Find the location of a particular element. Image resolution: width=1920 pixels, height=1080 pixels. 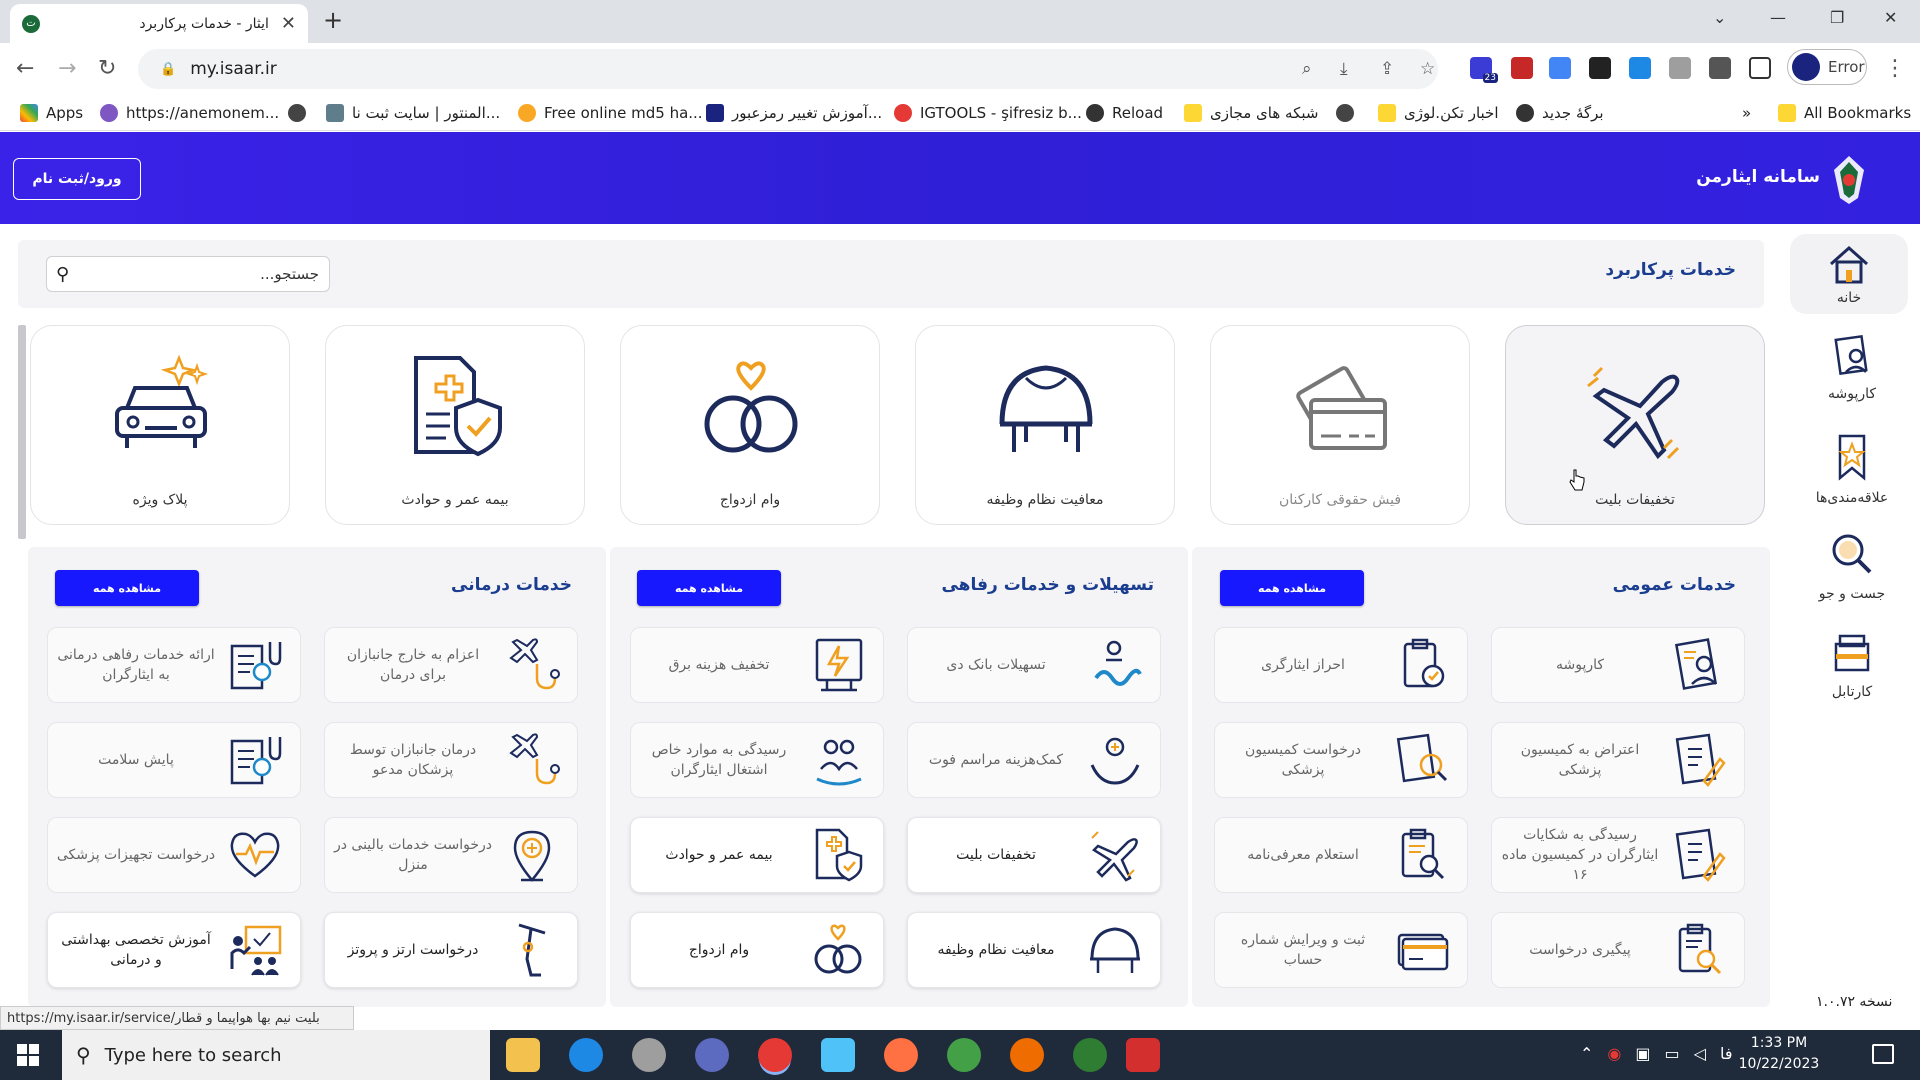

record-icon: ◉ is located at coordinates (1614, 1053).